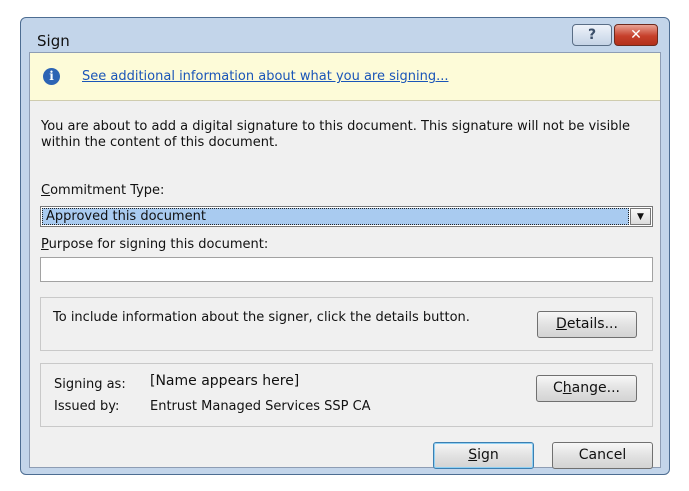 The width and height of the screenshot is (689, 491). I want to click on commitment-type-value: Approved this document, so click(335, 216).